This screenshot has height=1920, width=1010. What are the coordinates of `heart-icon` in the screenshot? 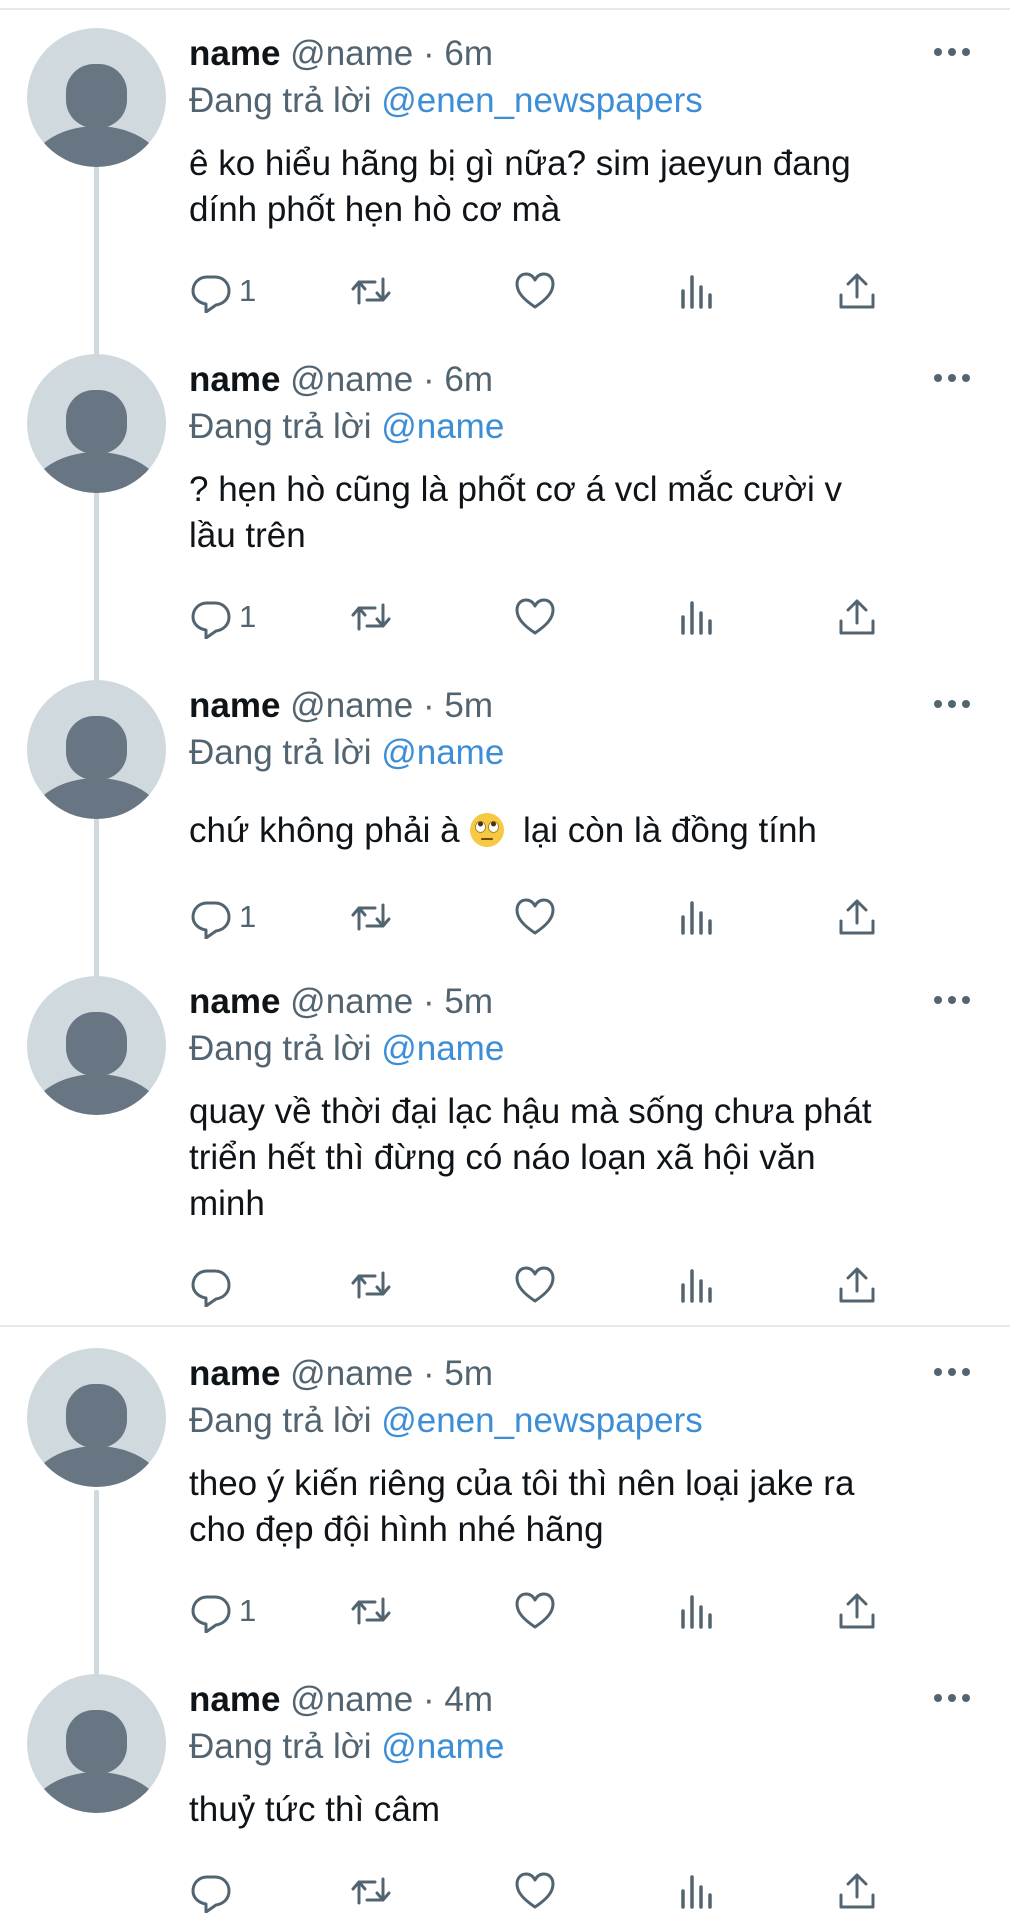 It's located at (535, 1610).